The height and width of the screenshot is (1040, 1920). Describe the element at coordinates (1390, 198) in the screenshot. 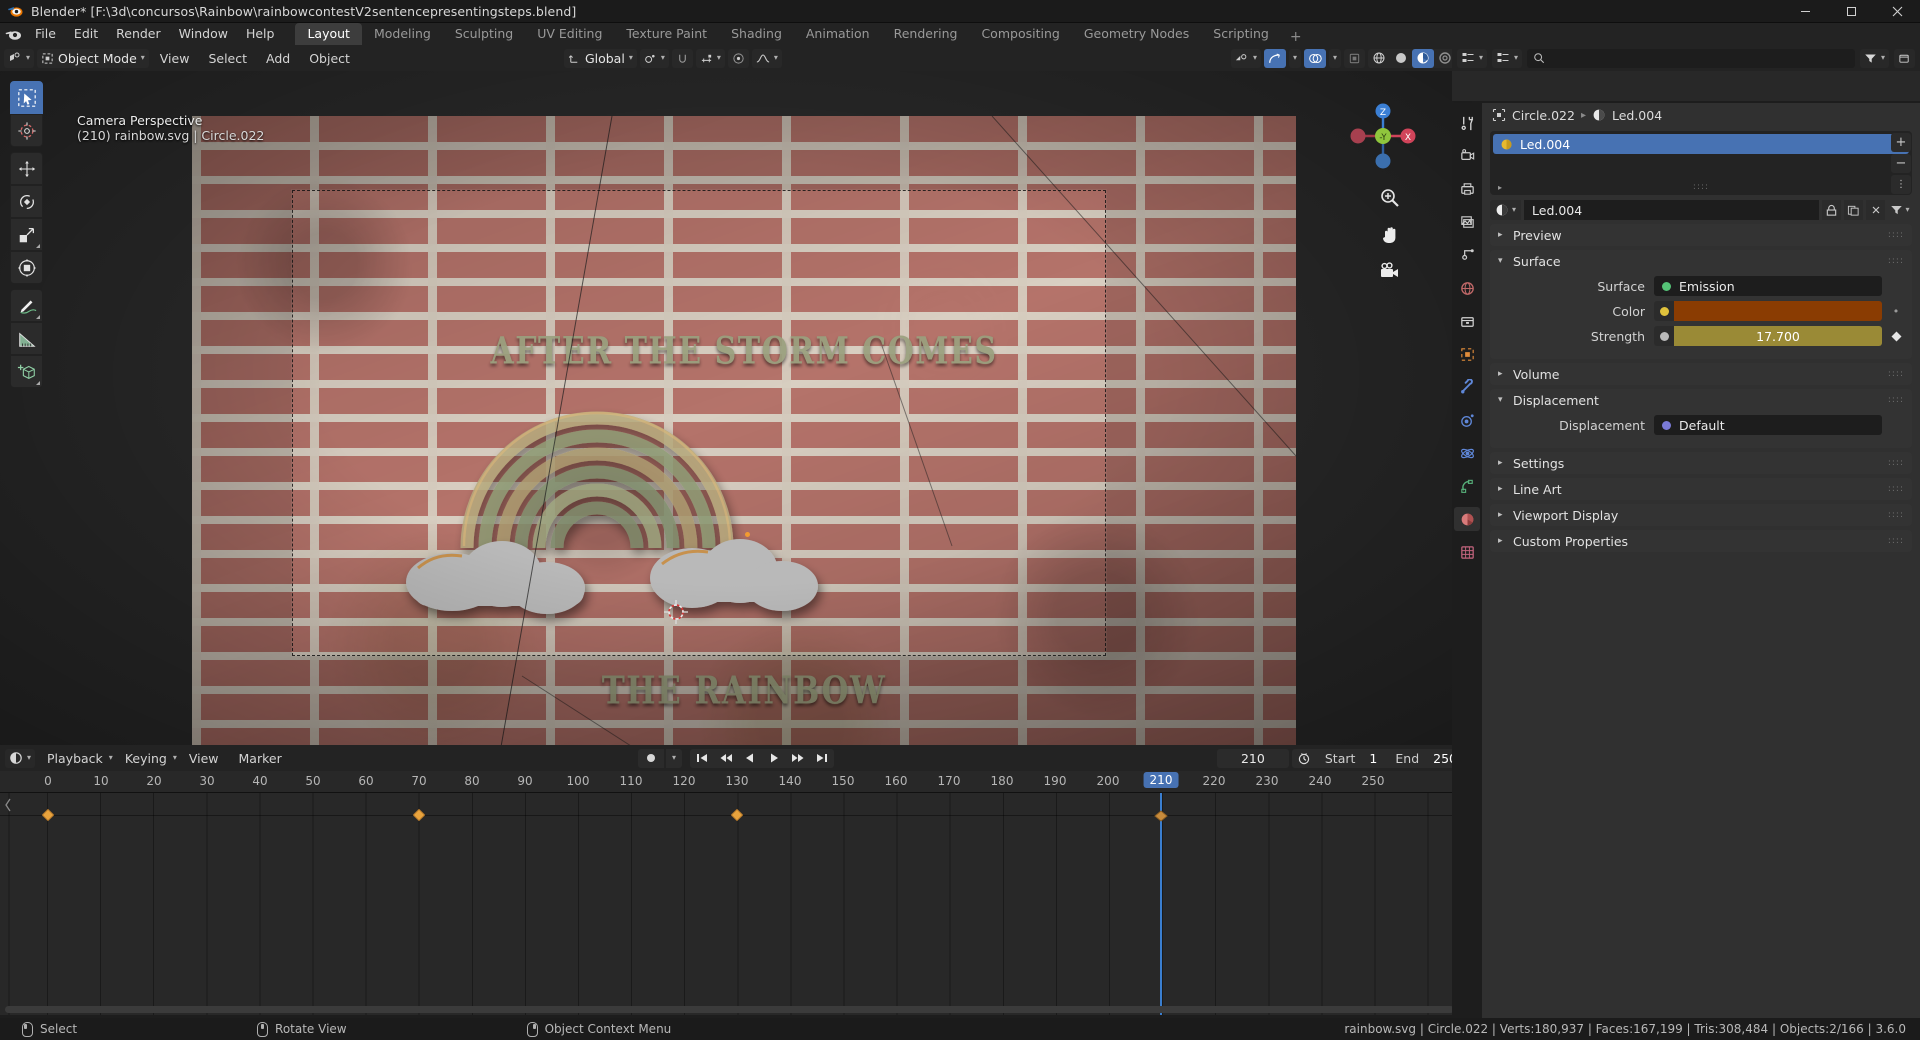

I see `zoom-icon` at that location.